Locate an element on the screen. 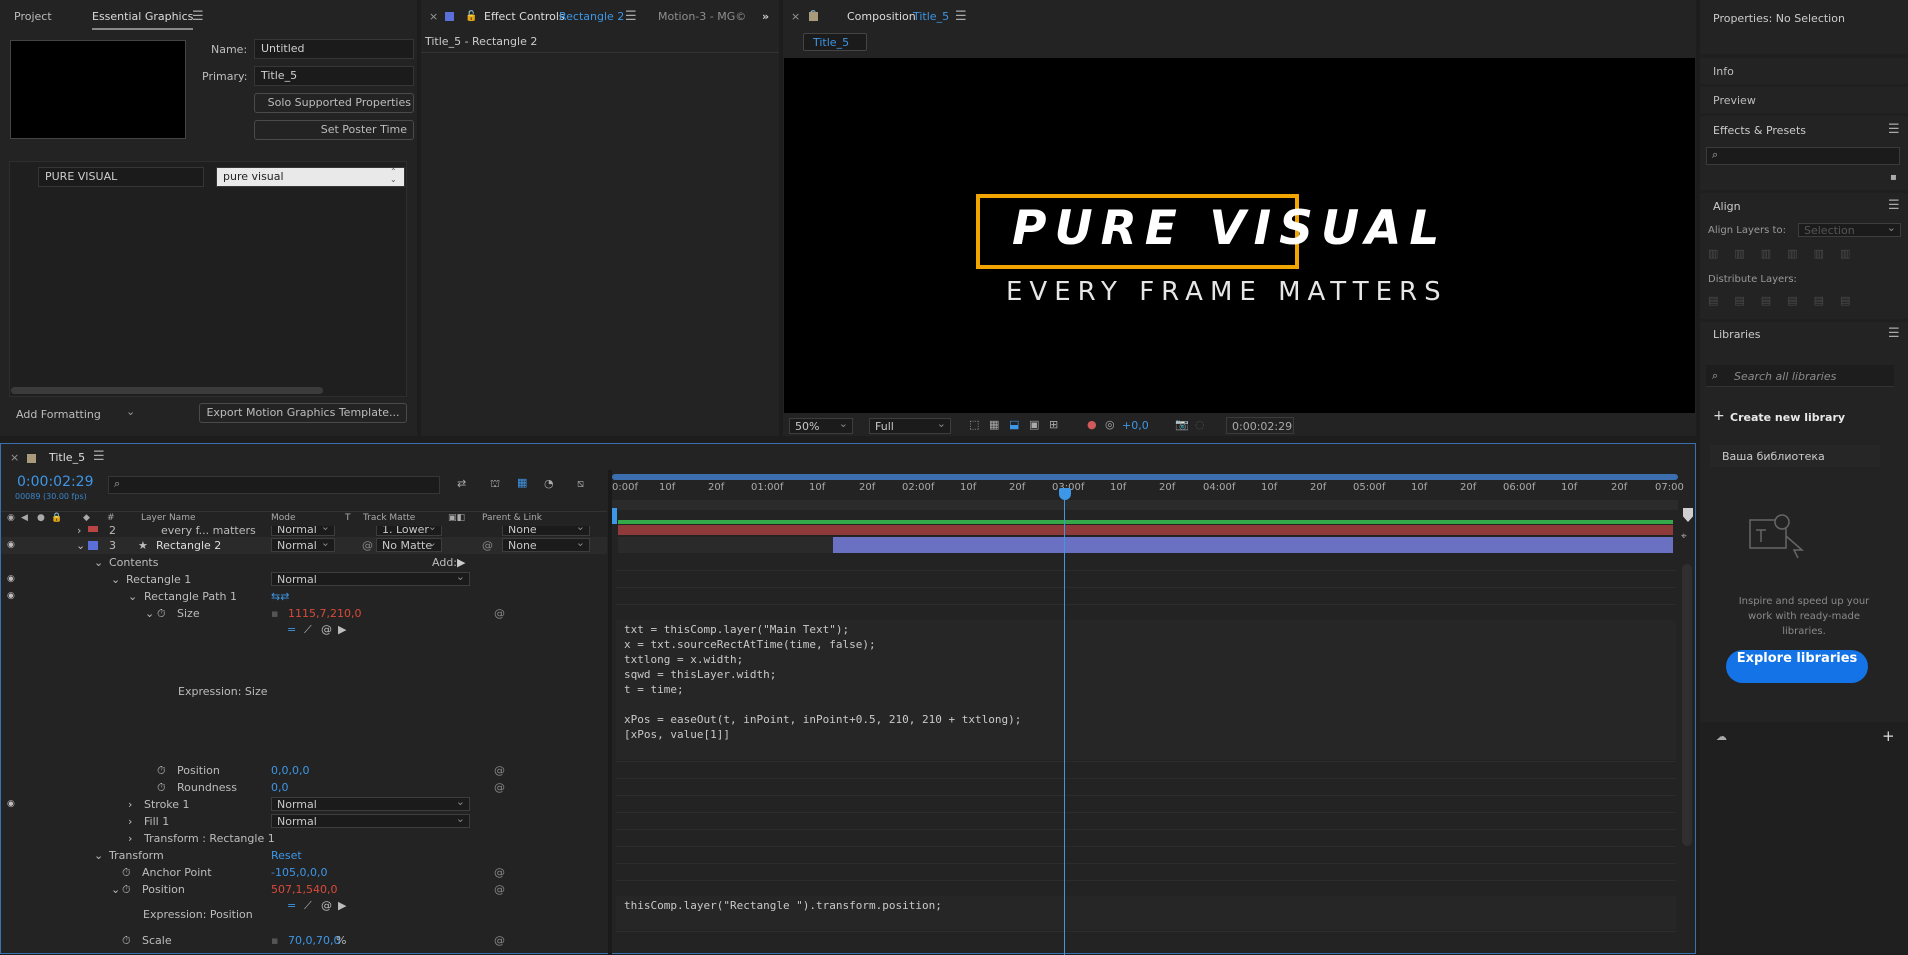 This screenshot has height=955, width=1908. new-bin-icon: ▪ is located at coordinates (1893, 177).